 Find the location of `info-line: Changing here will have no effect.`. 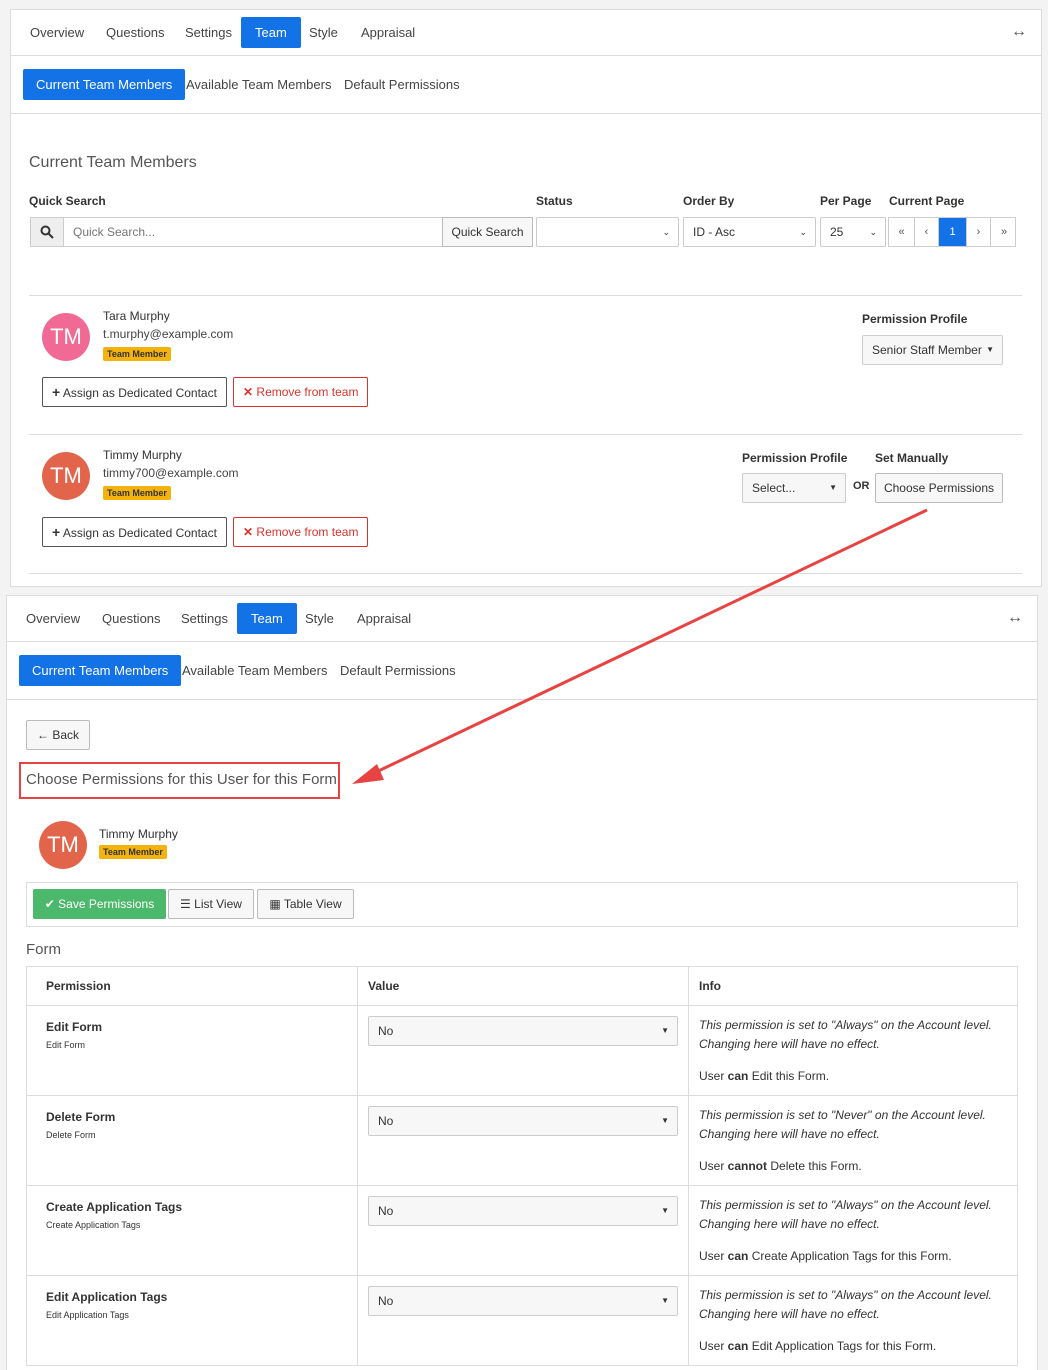

info-line: Changing here will have no effect. is located at coordinates (789, 1224).